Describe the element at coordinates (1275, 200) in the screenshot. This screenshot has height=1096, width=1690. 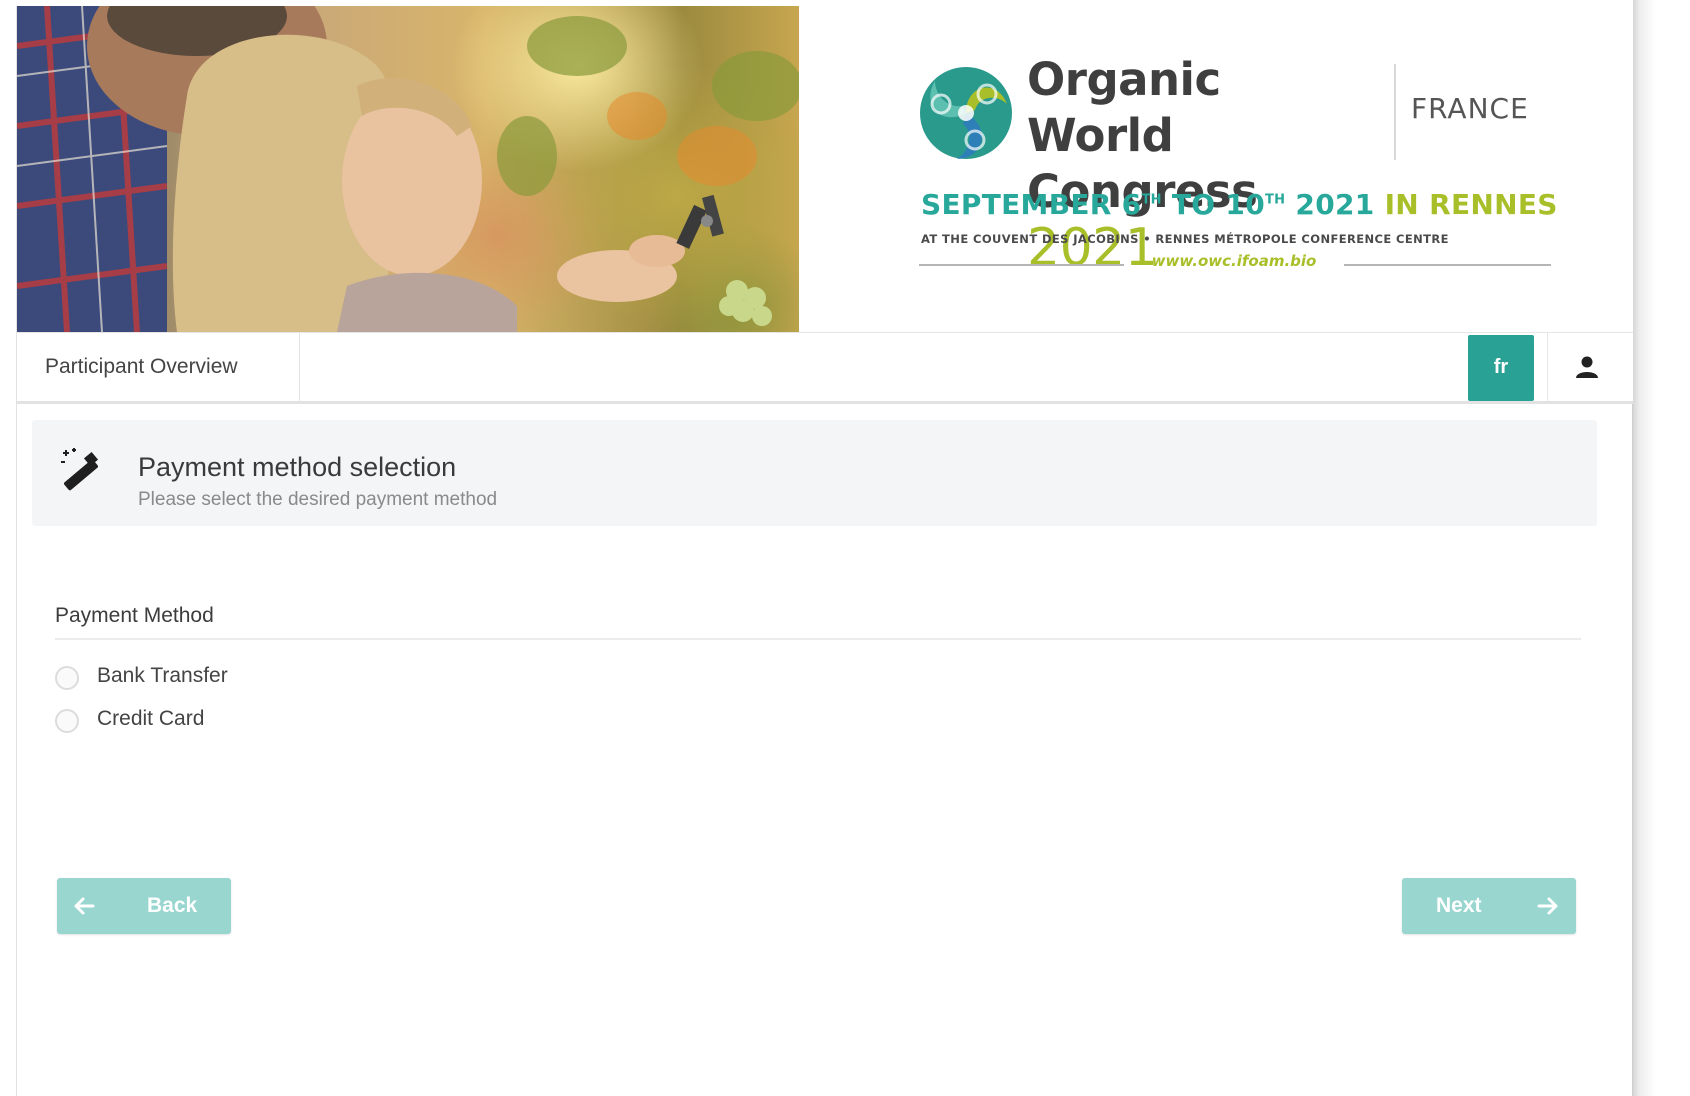
I see `dates-sup2: TH` at that location.